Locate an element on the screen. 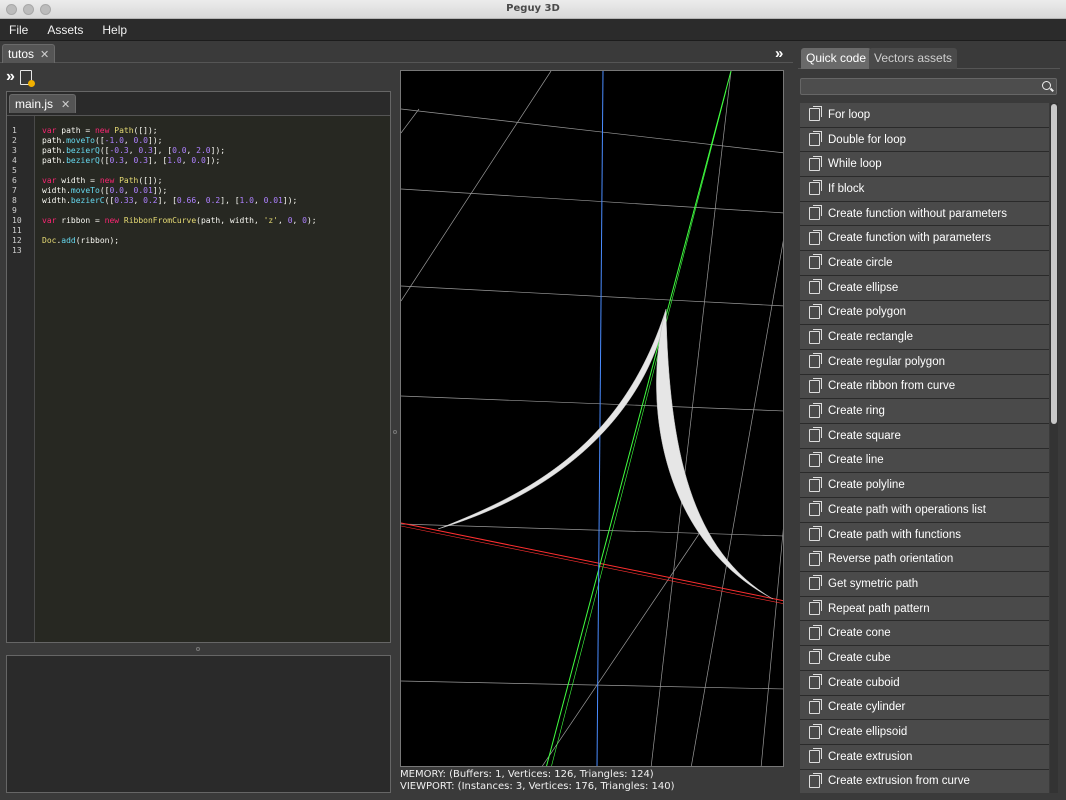 The height and width of the screenshot is (800, 1066). snippet-item: Get symetric path is located at coordinates (924, 584).